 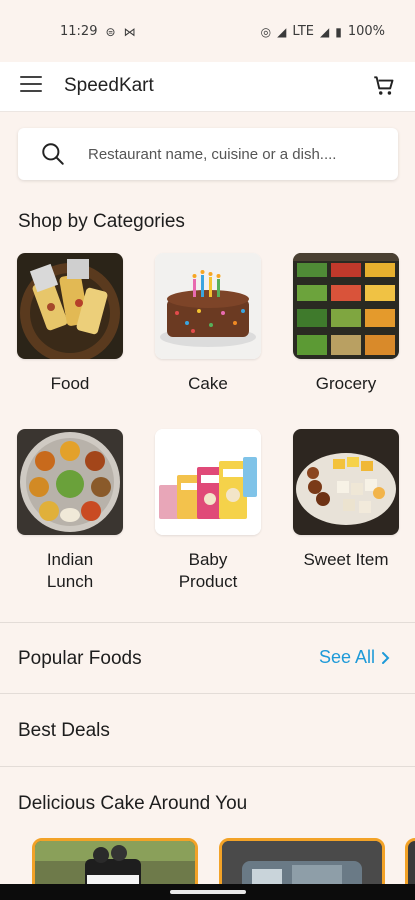 What do you see at coordinates (346, 383) in the screenshot?
I see `category-label: Grocery` at bounding box center [346, 383].